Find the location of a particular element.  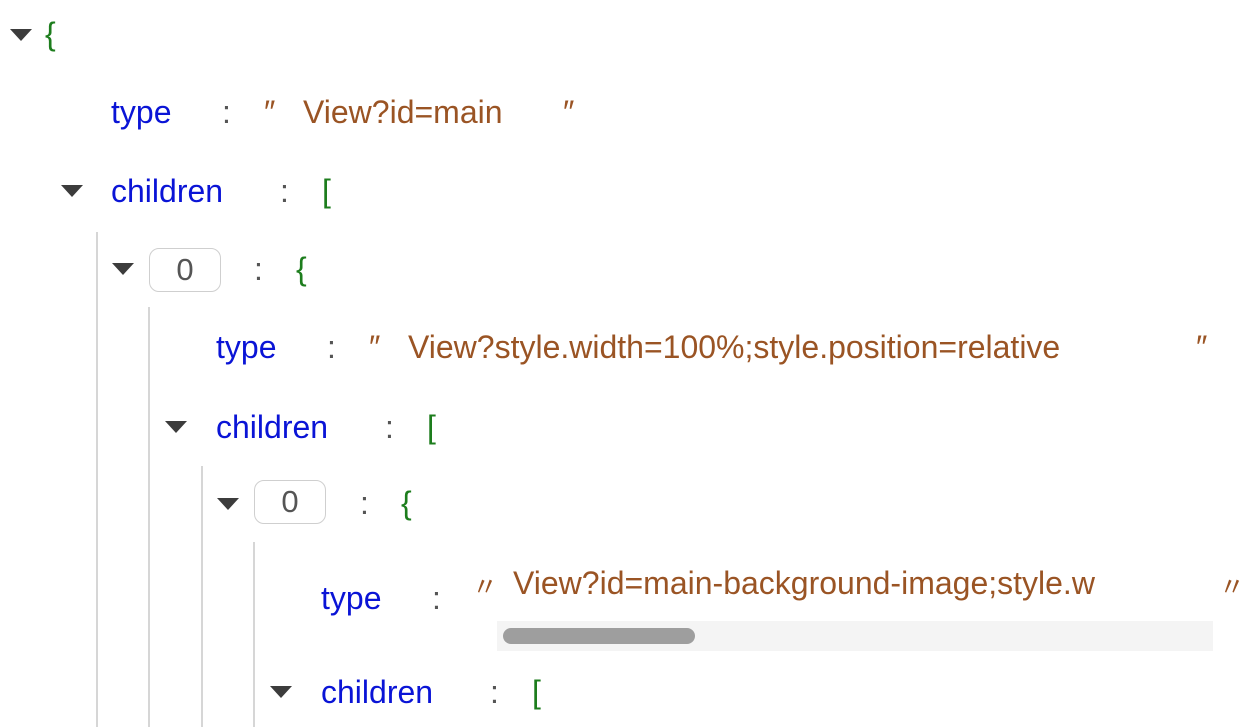

item0-index-badge: 0 is located at coordinates (185, 270).